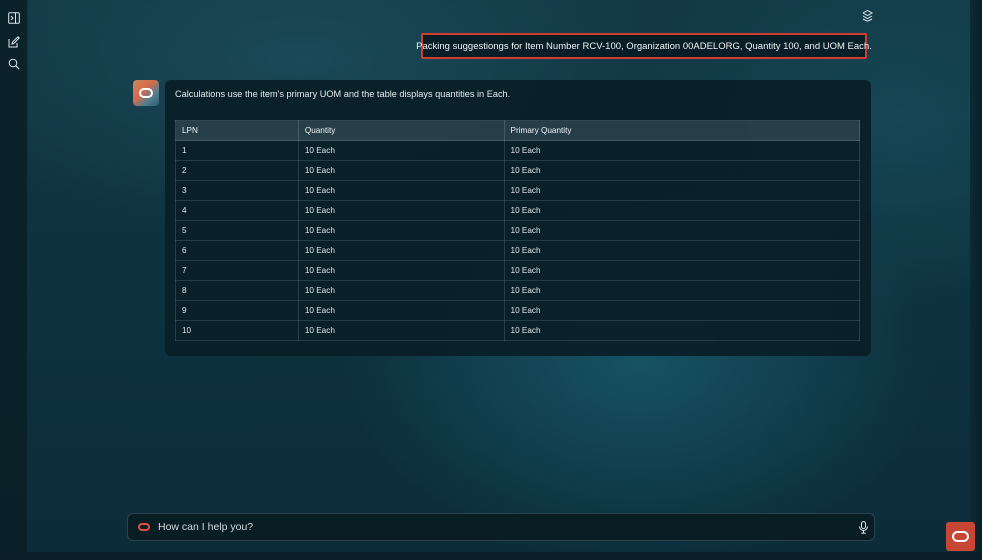  I want to click on microphone-icon, so click(863, 527).